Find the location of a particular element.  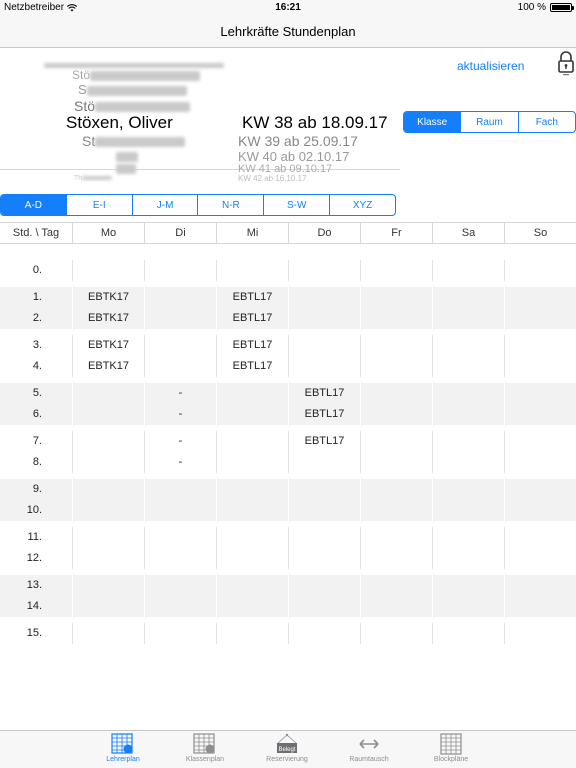

refresh-link: aktualisieren is located at coordinates (490, 66).